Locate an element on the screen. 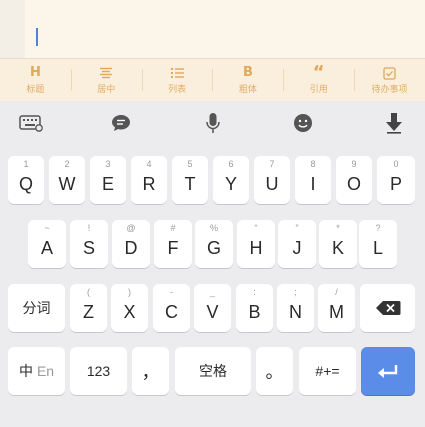 Image resolution: width=425 pixels, height=427 pixels. key-d: @ D is located at coordinates (131, 244).